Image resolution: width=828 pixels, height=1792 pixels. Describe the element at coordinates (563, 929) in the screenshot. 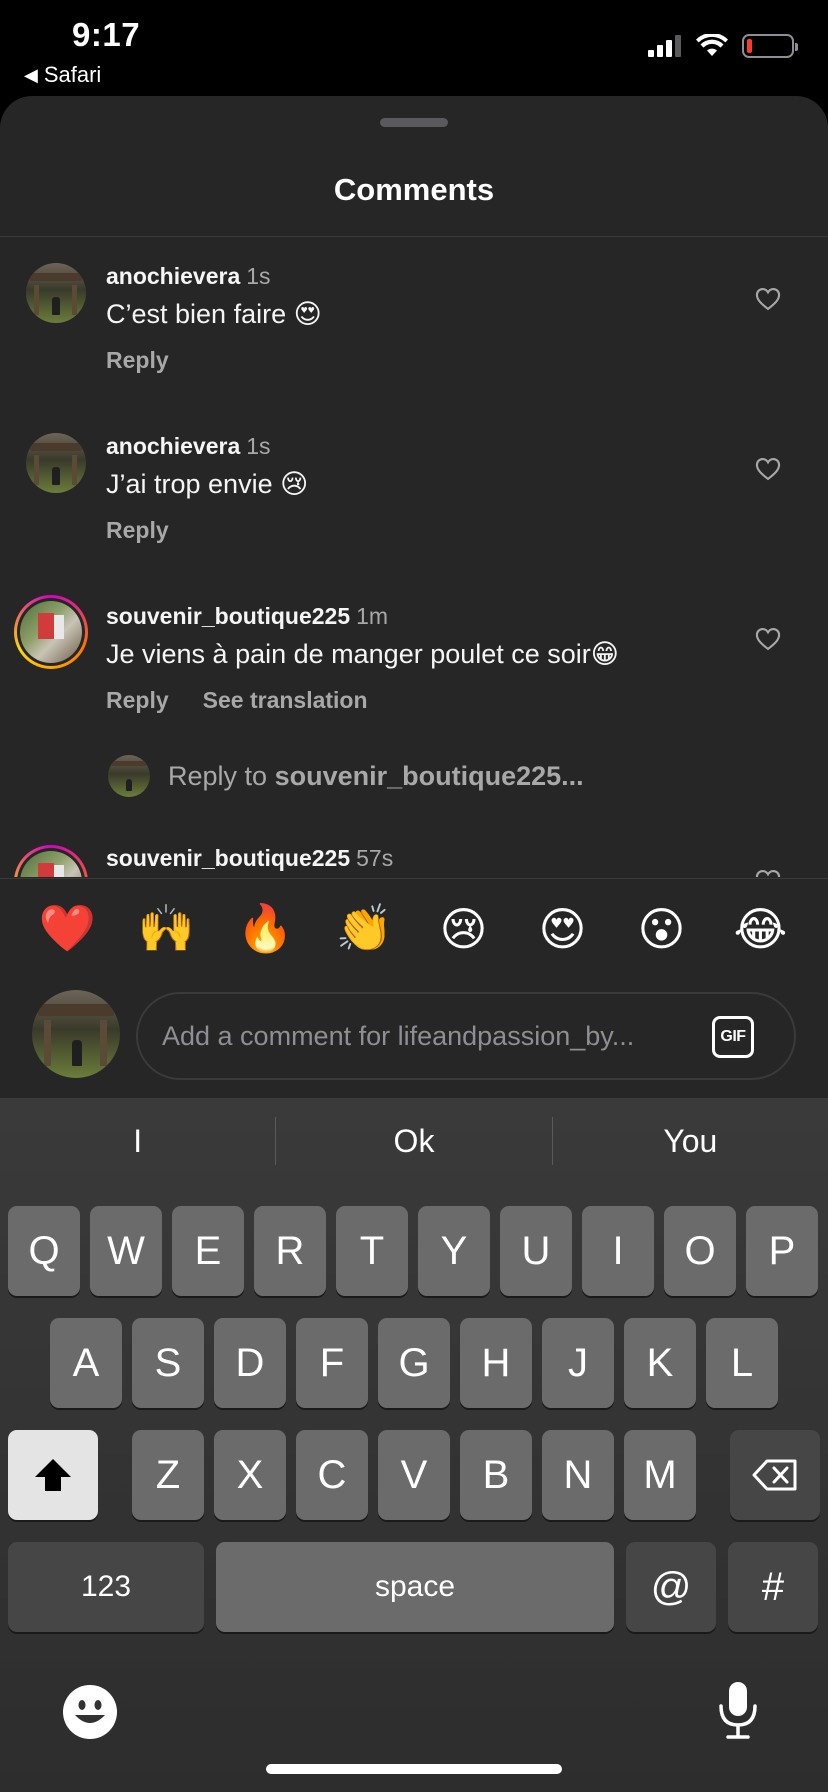

I see `emoji-heart-eyes-button: 😍` at that location.